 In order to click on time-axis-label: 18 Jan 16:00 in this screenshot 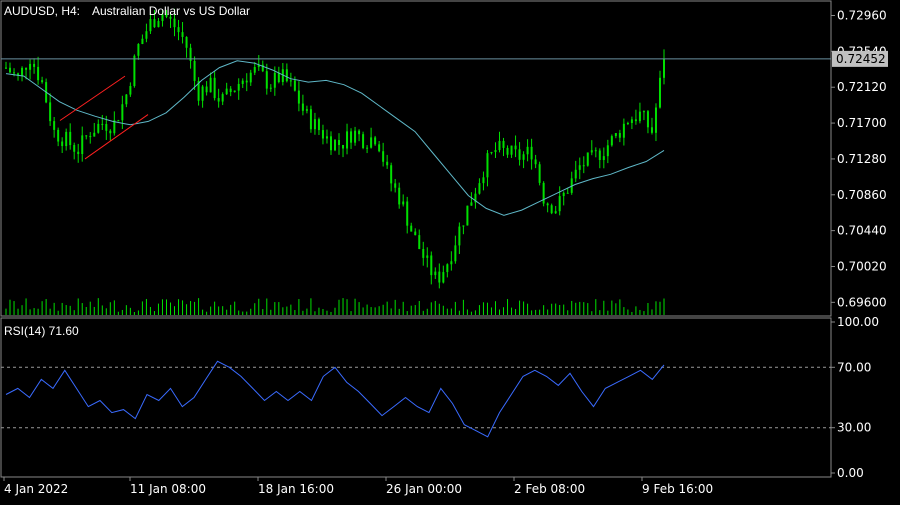, I will do `click(296, 489)`.